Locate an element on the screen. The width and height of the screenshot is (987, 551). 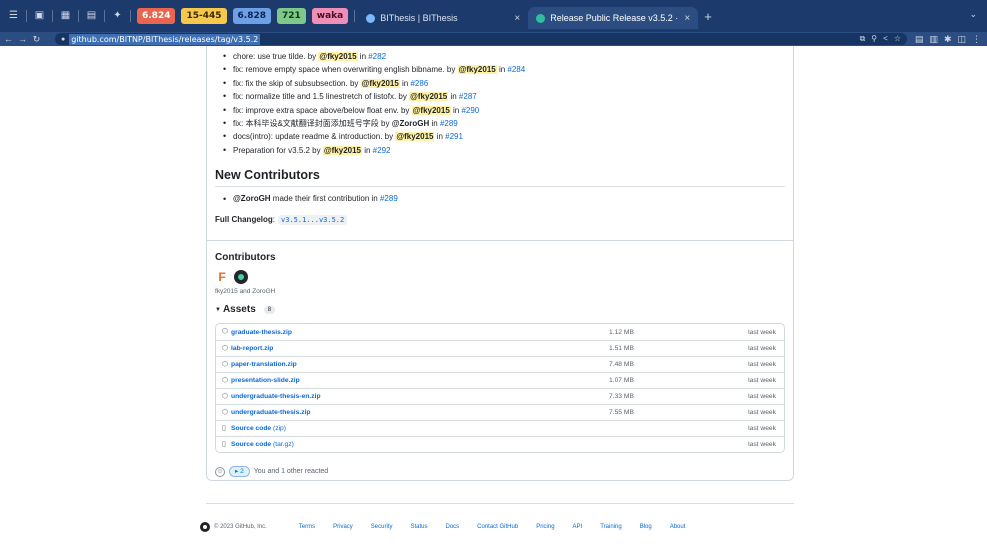
asset-size: 1.12 MB is located at coordinates (621, 332).